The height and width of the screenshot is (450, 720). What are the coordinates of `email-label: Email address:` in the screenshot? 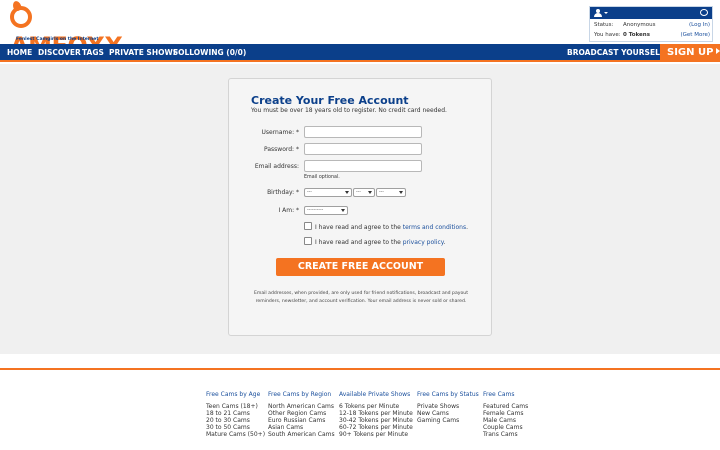 It's located at (276, 166).